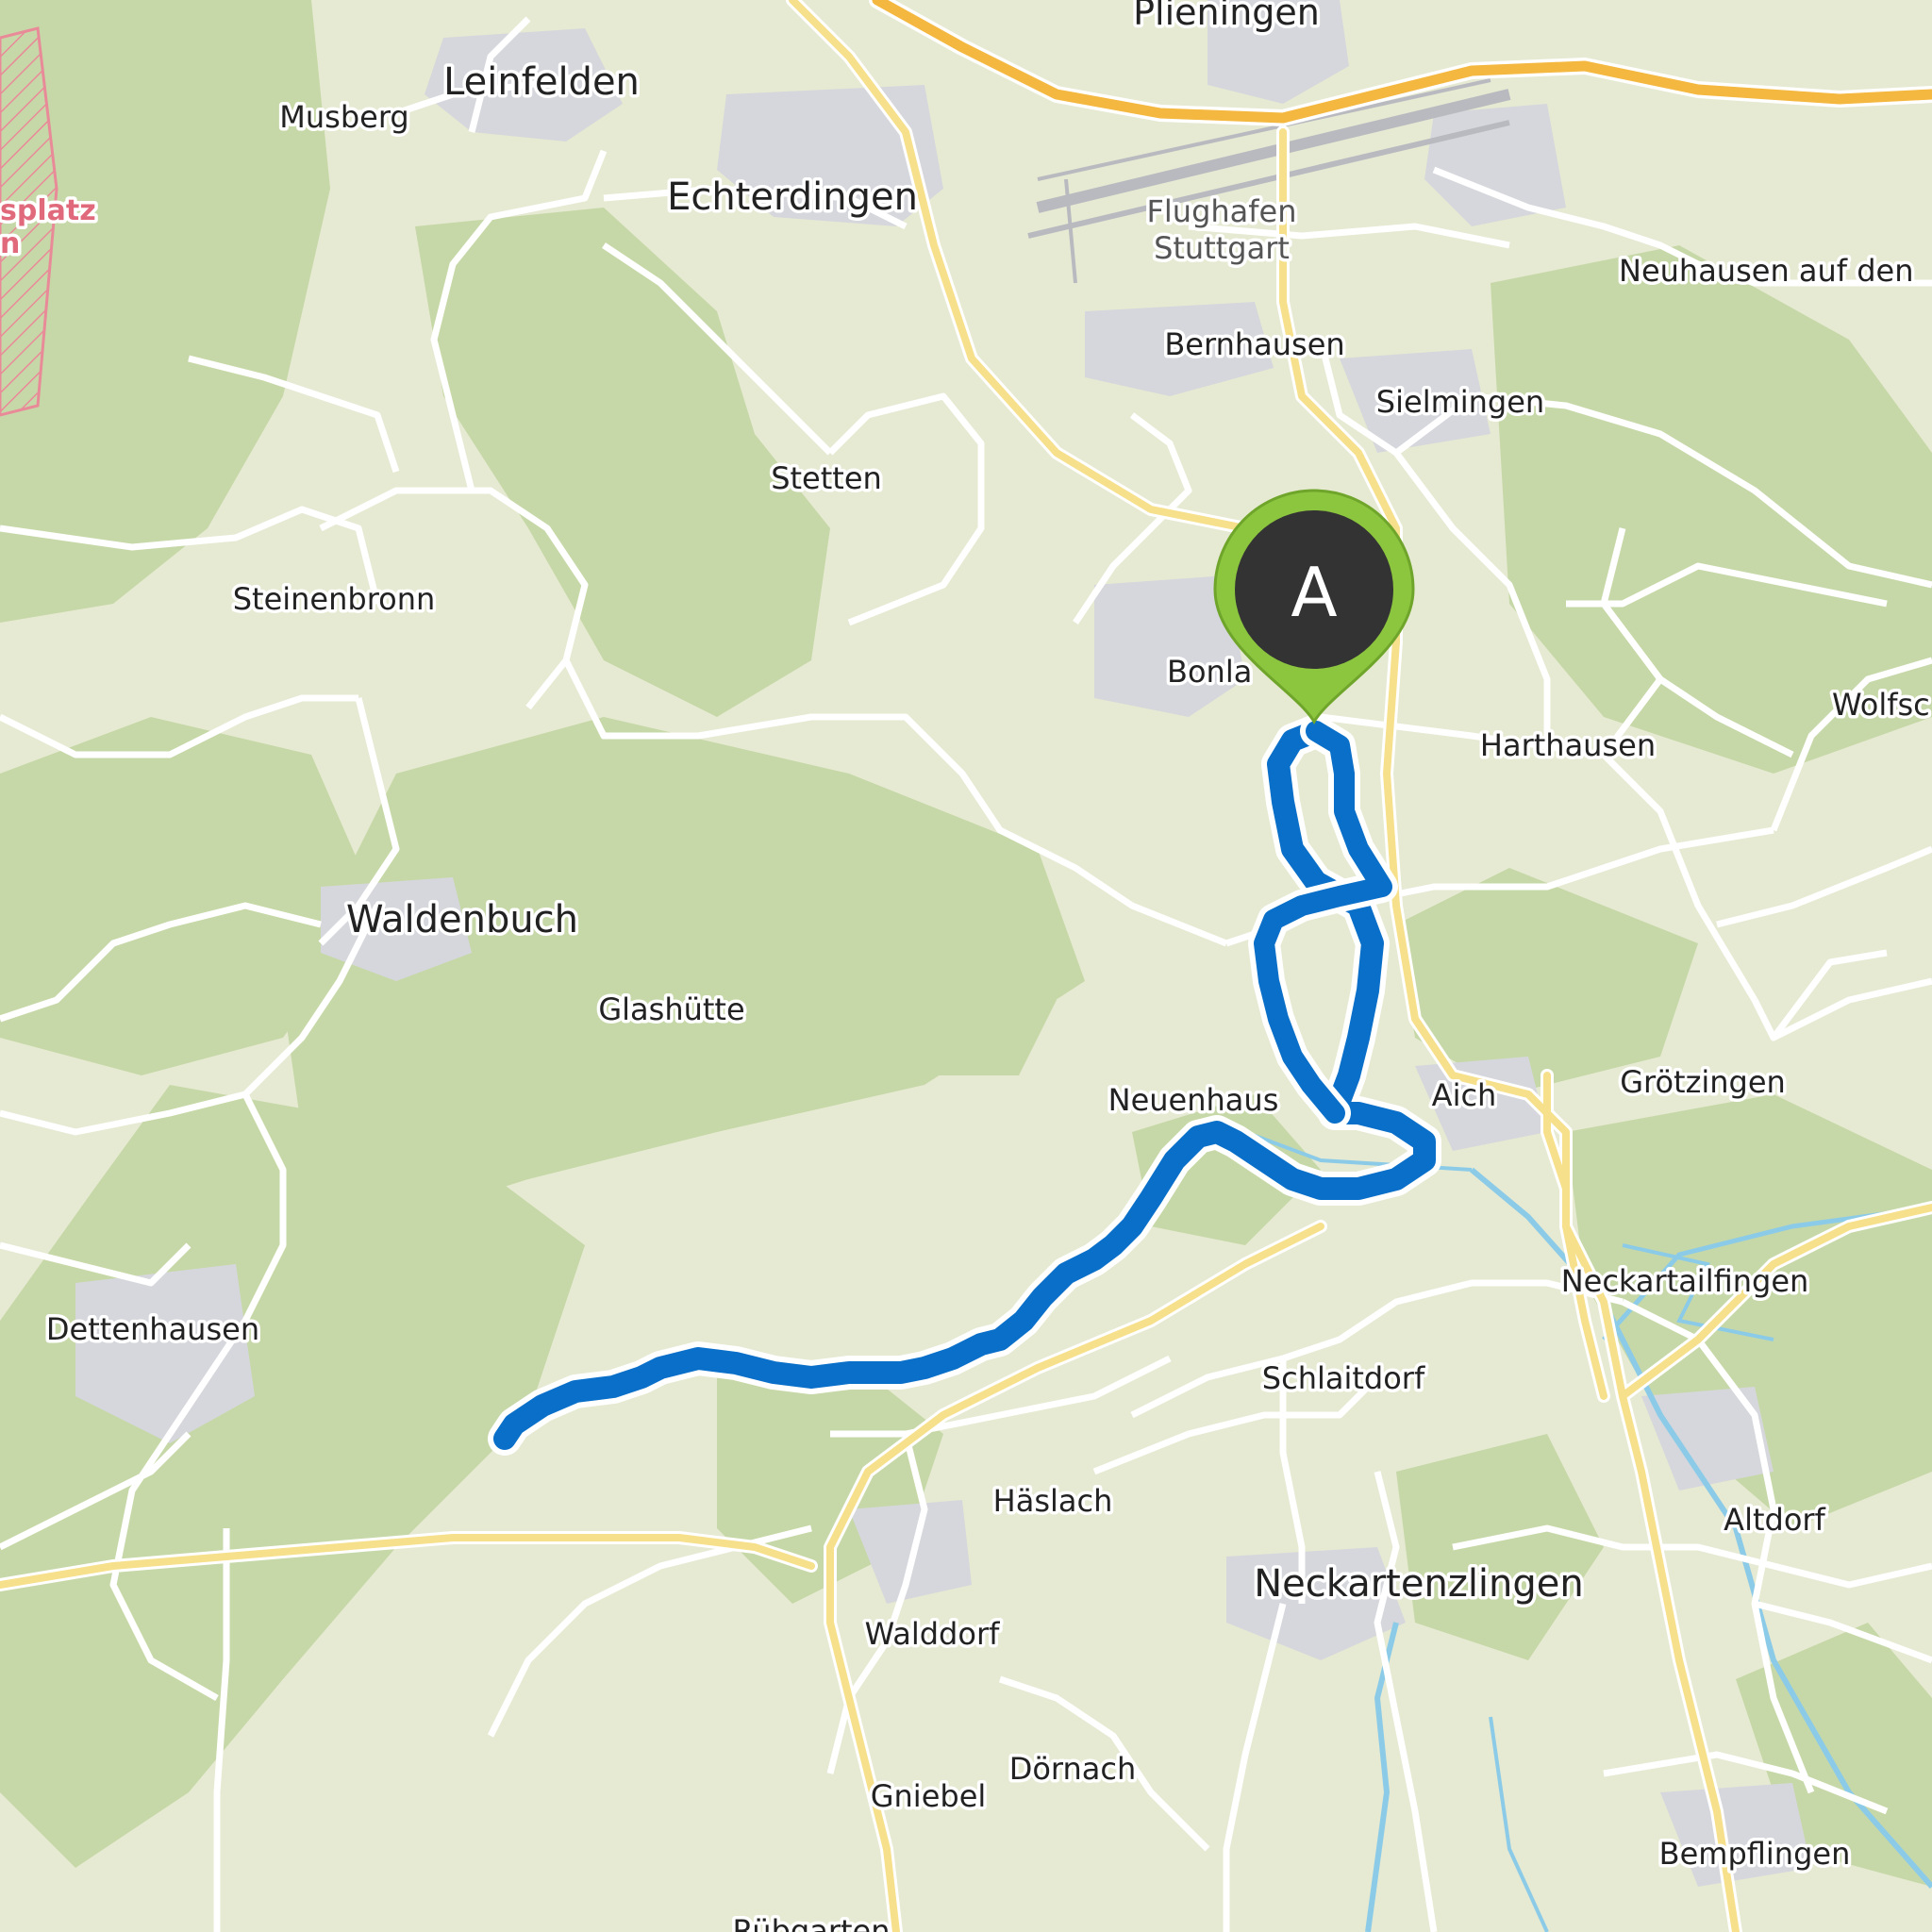 Image resolution: width=1932 pixels, height=1932 pixels. Describe the element at coordinates (1222, 248) in the screenshot. I see `place-label-airport-line2: Stuttgart` at that location.